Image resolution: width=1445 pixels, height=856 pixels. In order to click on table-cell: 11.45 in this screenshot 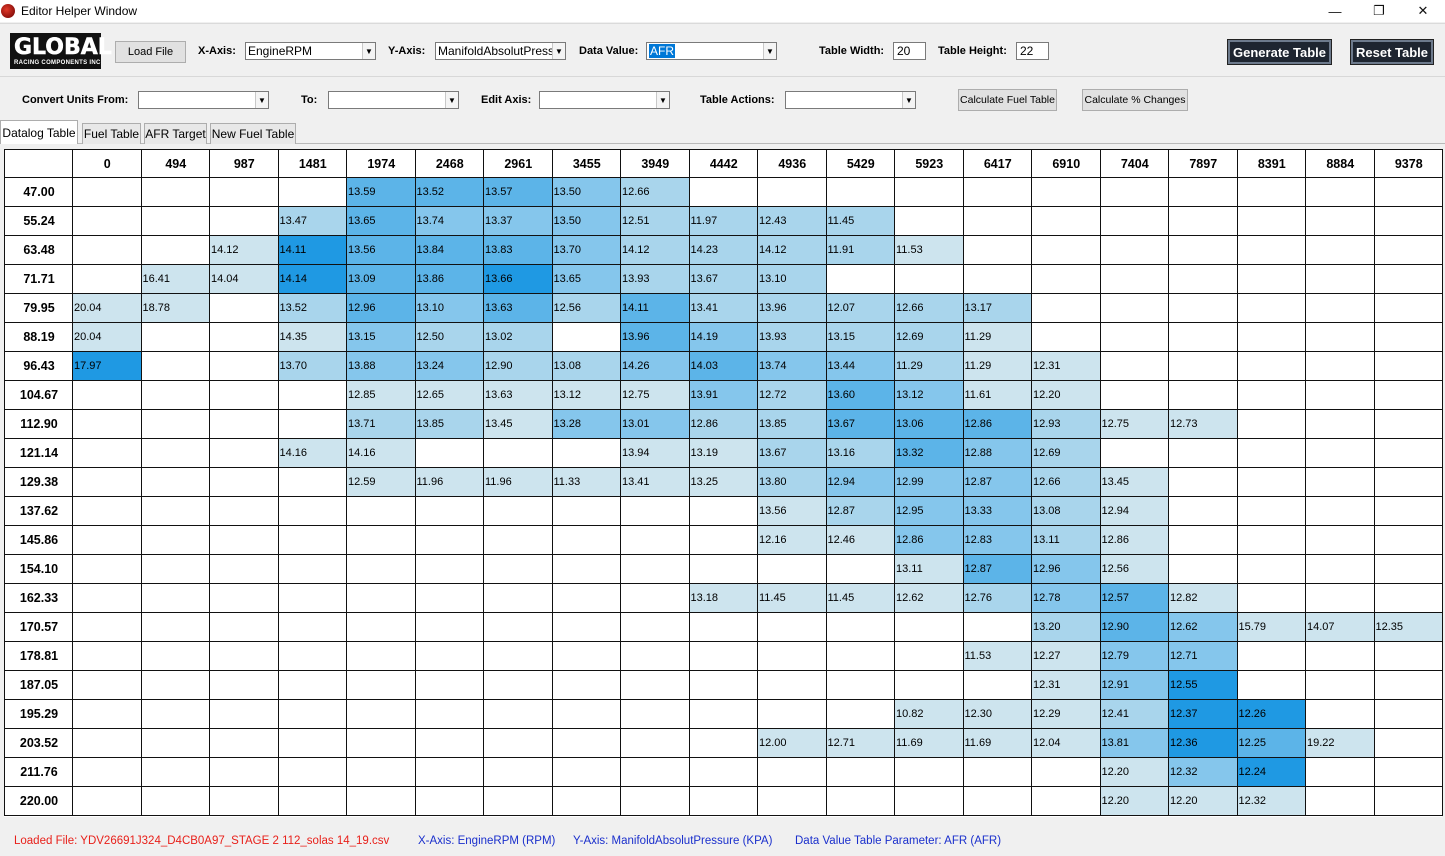, I will do `click(860, 598)`.